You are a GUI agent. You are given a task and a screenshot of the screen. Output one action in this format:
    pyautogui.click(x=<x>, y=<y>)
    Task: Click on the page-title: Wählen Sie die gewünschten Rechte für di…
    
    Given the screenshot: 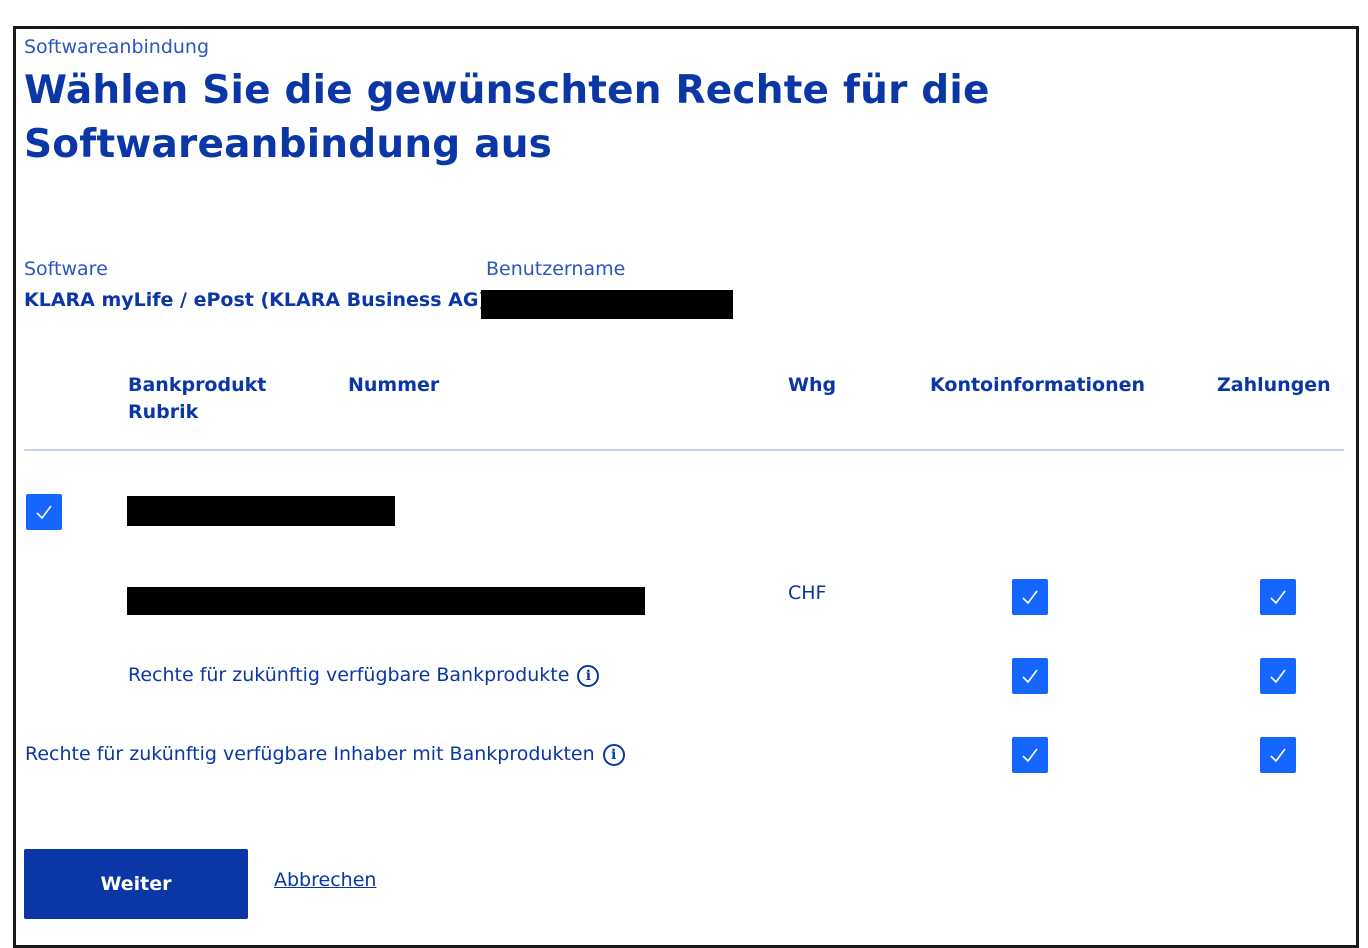 What is the action you would take?
    pyautogui.click(x=507, y=117)
    